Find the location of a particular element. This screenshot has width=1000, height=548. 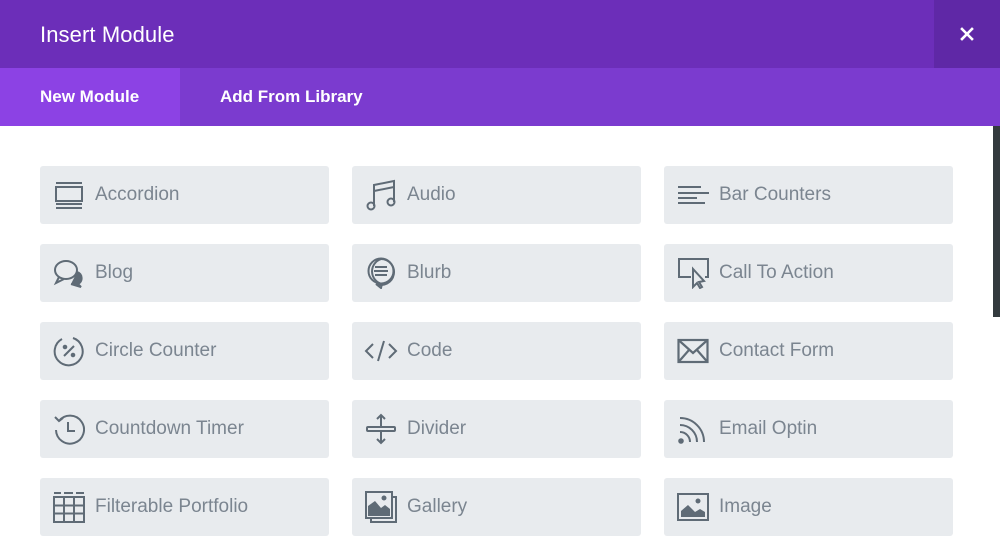

module-label: Bar Counters is located at coordinates (775, 194).